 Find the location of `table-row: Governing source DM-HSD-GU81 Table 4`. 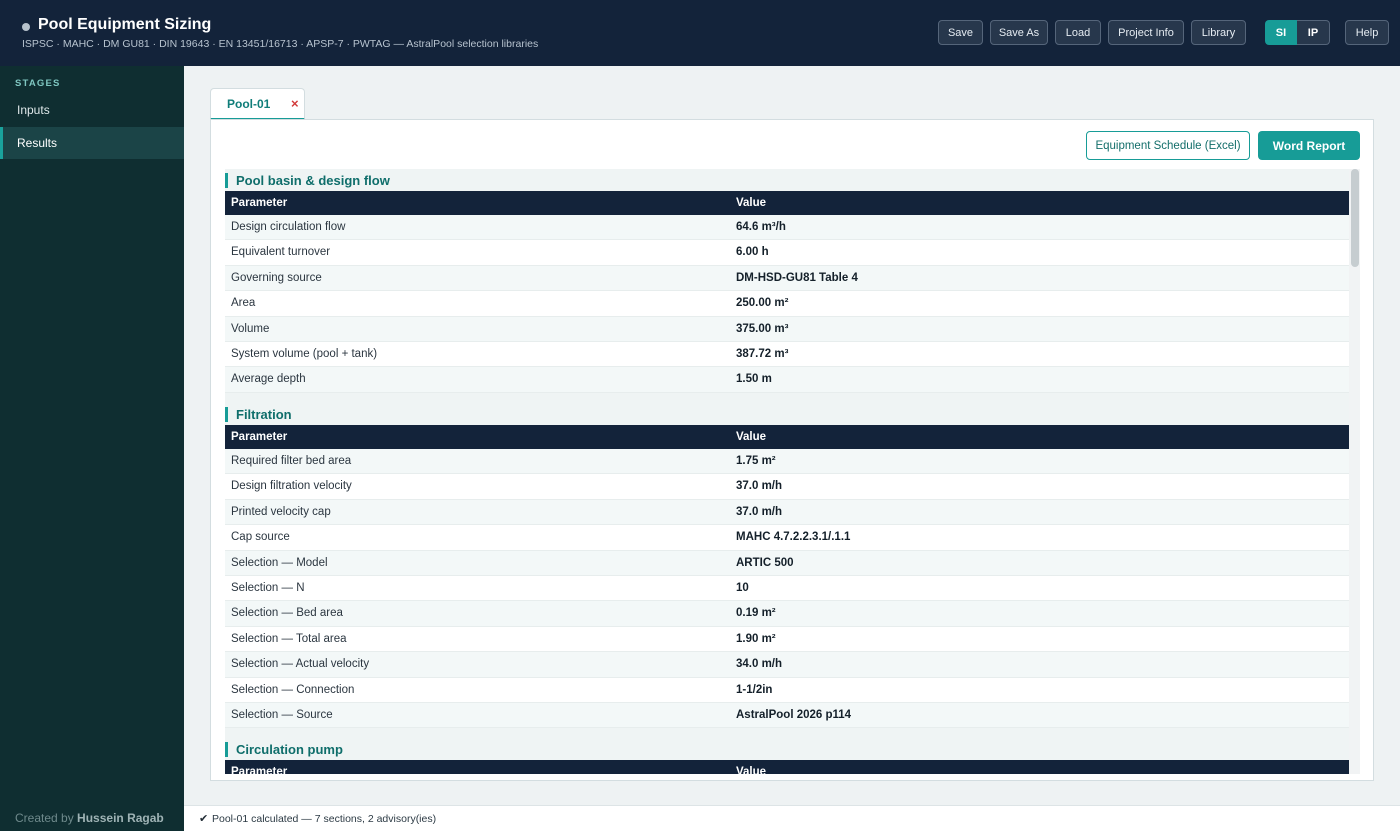

table-row: Governing source DM-HSD-GU81 Table 4 is located at coordinates (787, 278).